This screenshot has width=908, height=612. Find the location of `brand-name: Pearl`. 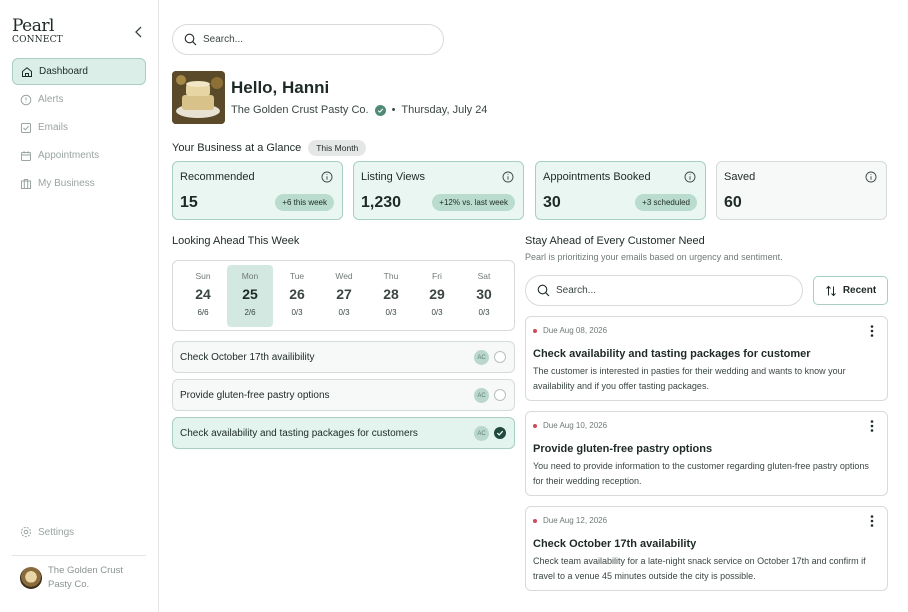

brand-name: Pearl is located at coordinates (33, 26).